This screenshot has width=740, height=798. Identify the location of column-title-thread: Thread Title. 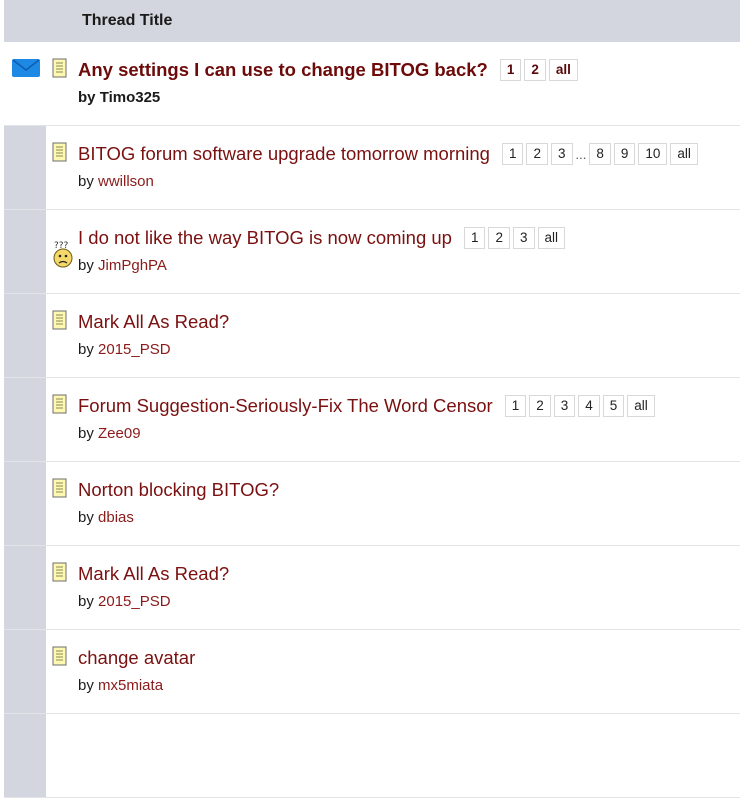
(127, 21).